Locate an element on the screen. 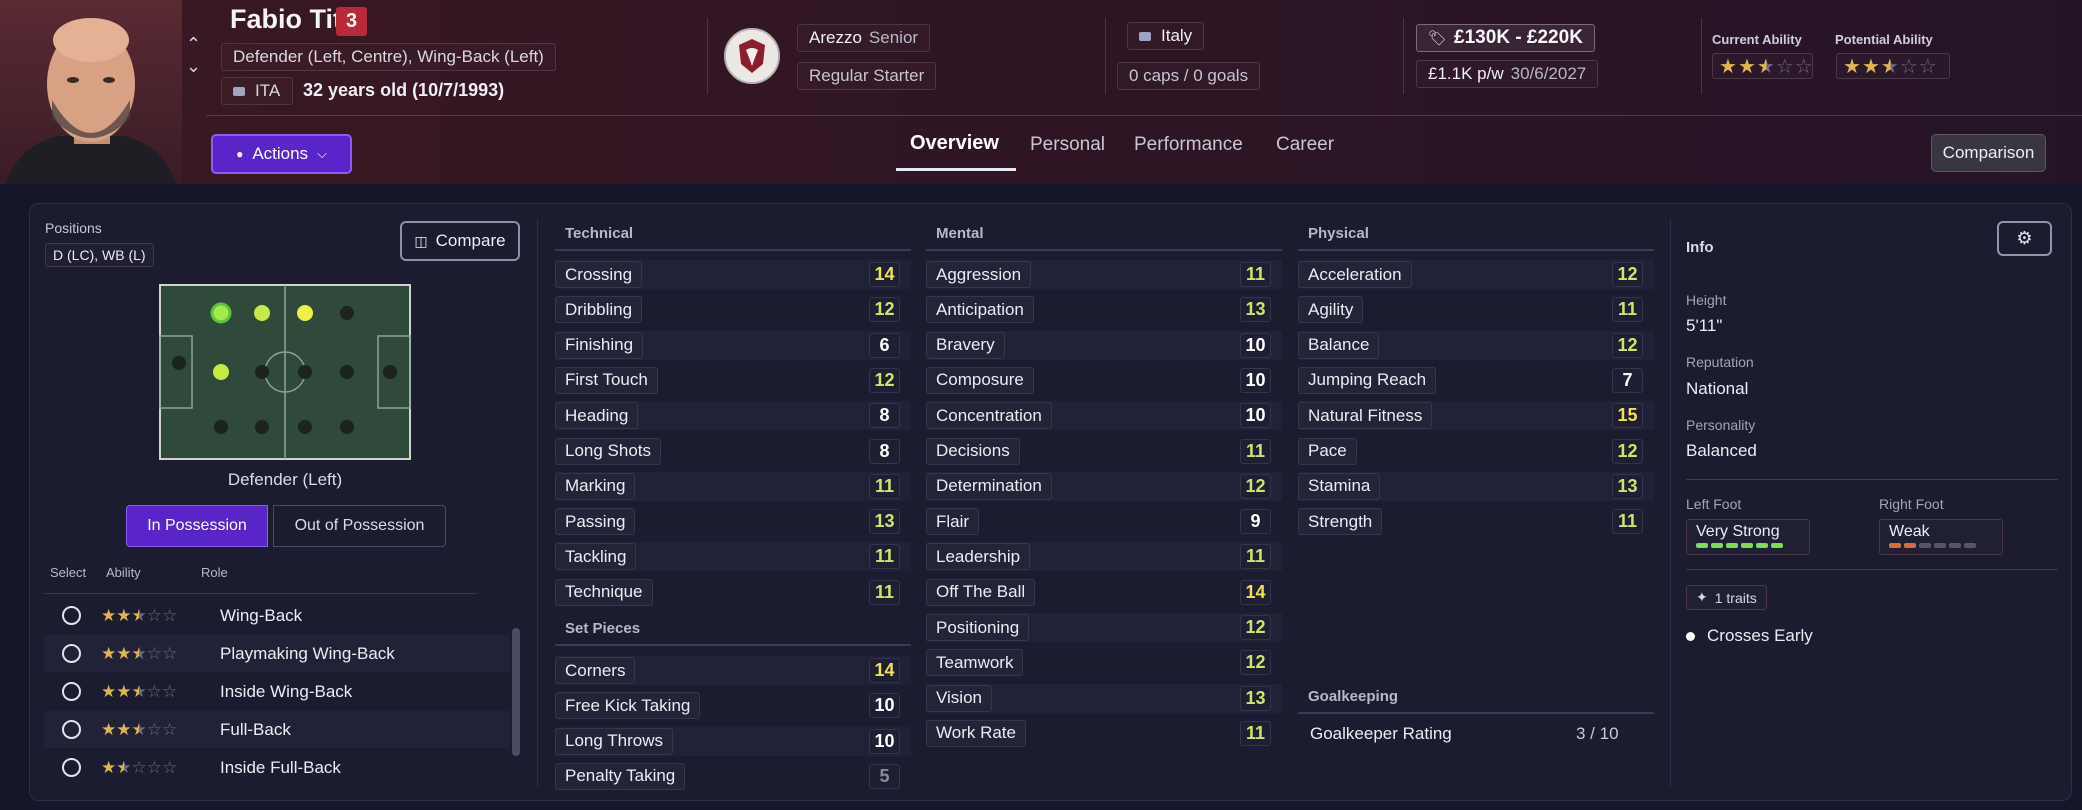 This screenshot has height=810, width=2082. role-row: ★★★☆☆ Playmaking Wing-Back is located at coordinates (277, 653).